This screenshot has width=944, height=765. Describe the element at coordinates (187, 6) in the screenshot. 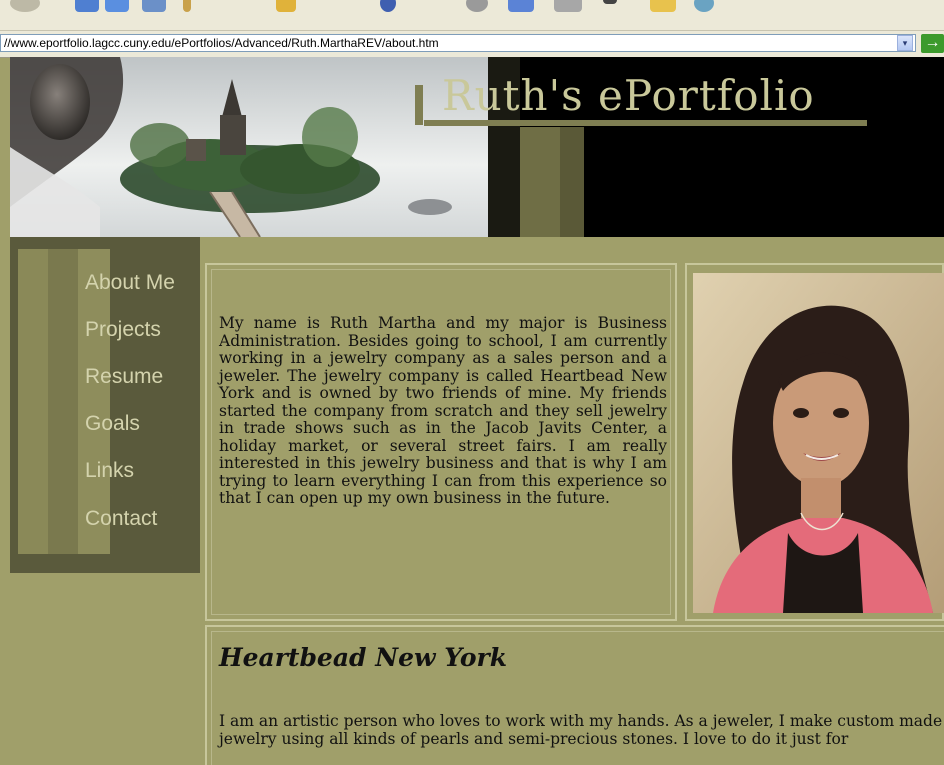

I see `search-icon` at that location.